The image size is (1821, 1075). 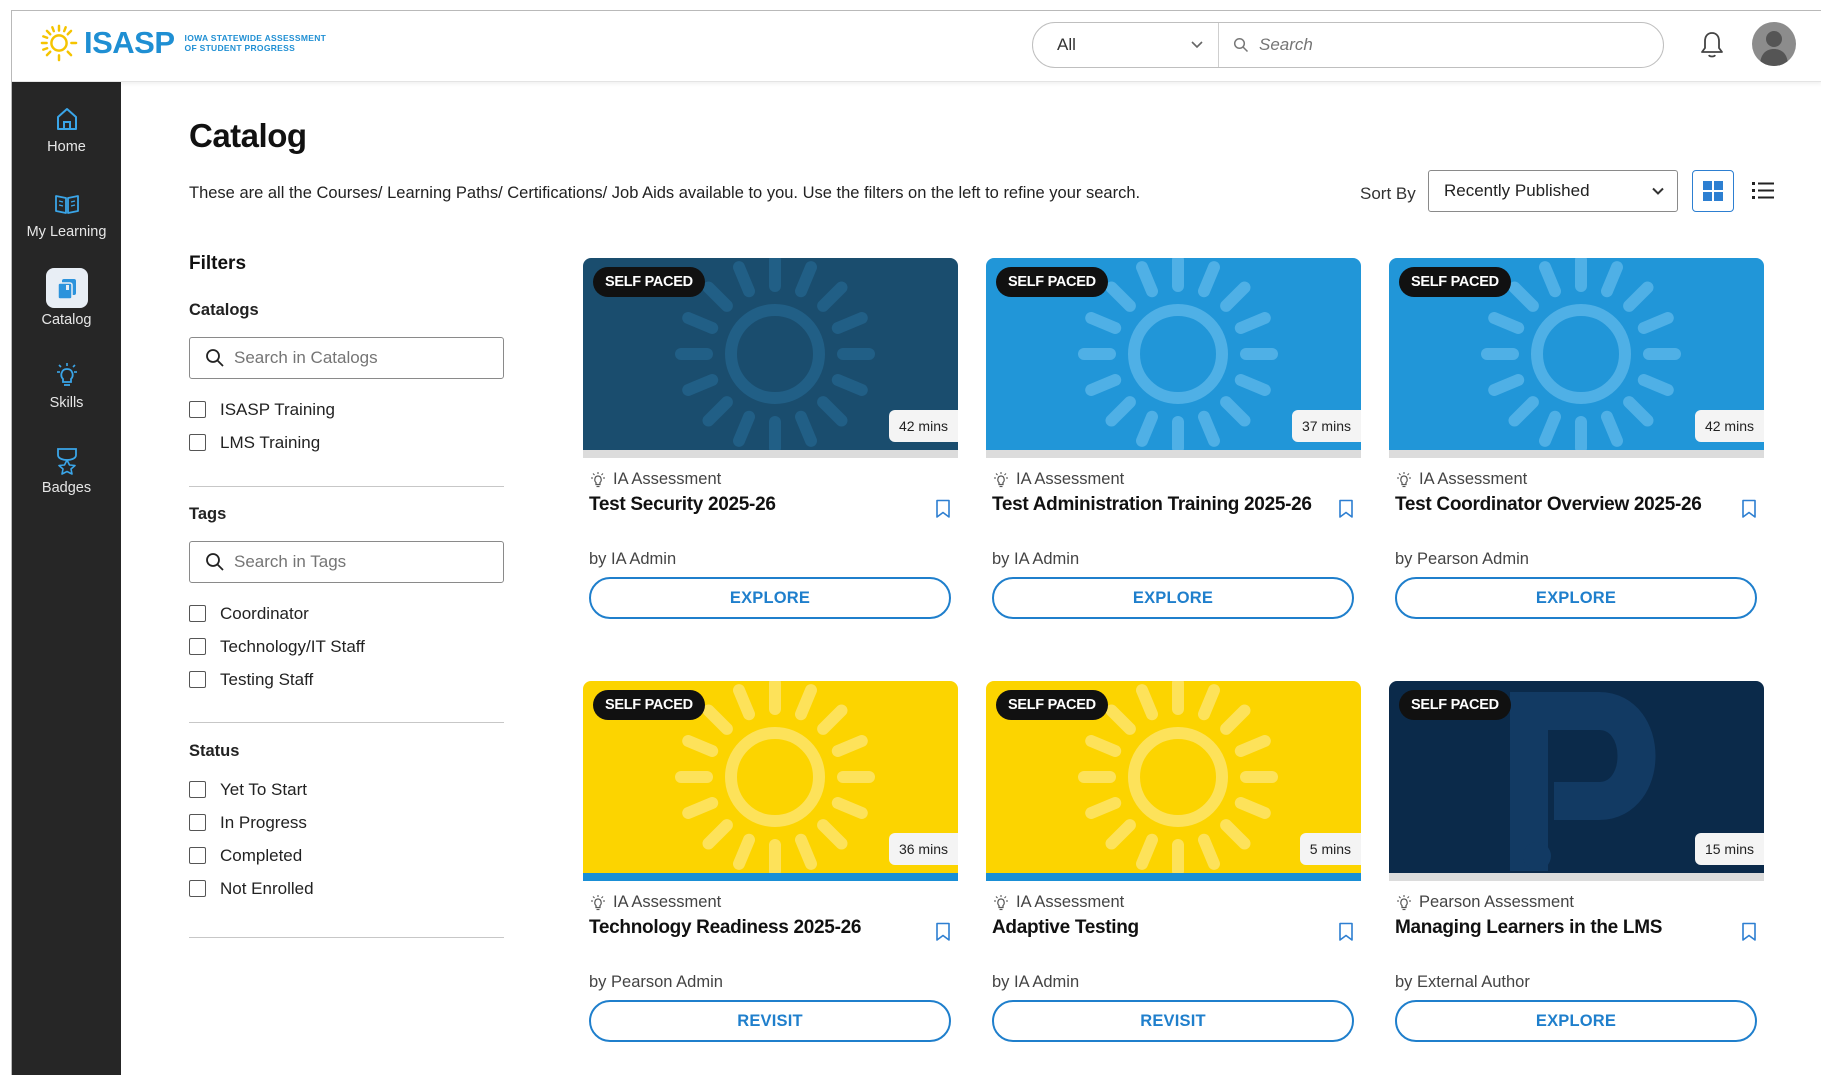 What do you see at coordinates (1070, 479) in the screenshot?
I see `course-category-label: IA Assessment` at bounding box center [1070, 479].